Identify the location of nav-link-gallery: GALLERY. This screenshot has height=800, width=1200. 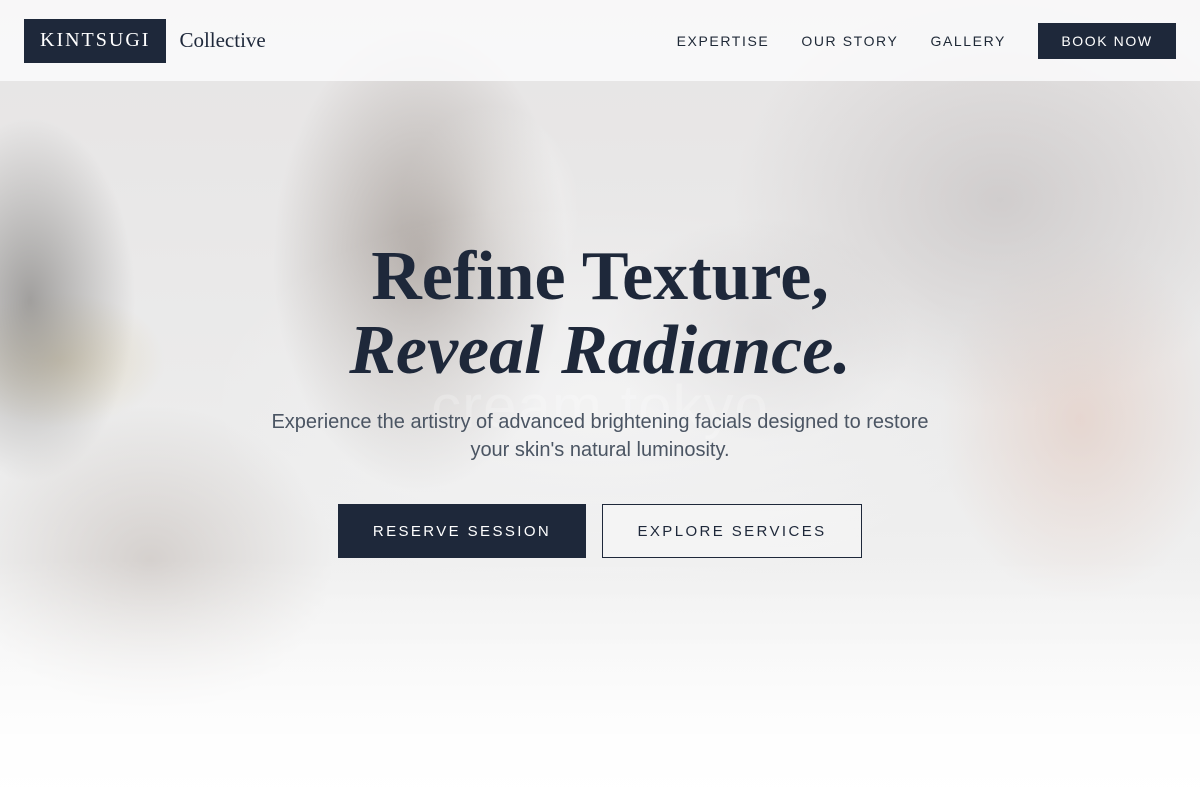
(968, 41).